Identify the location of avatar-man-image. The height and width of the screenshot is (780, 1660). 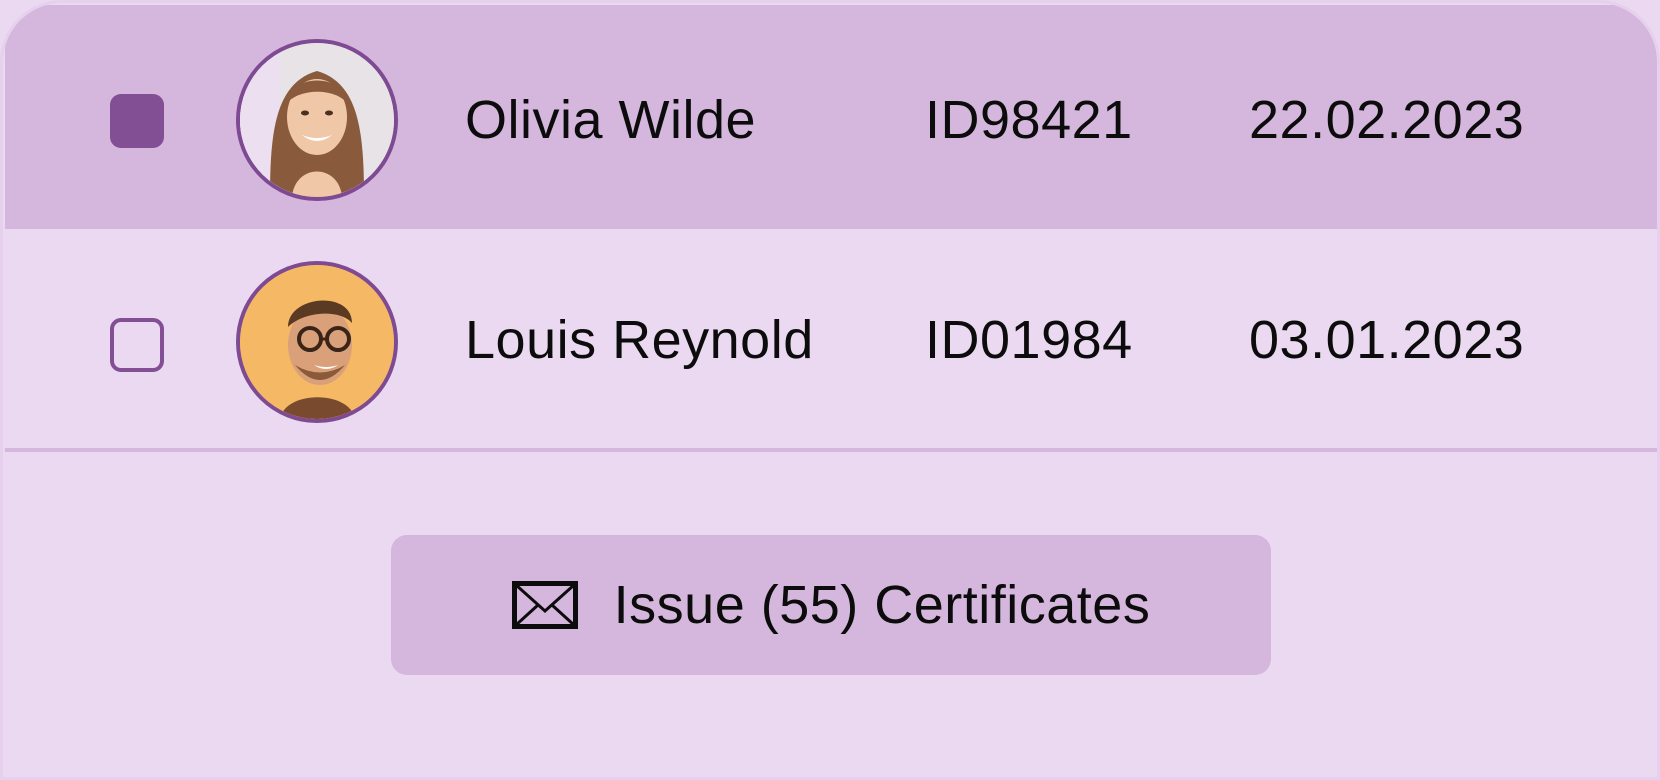
(317, 342).